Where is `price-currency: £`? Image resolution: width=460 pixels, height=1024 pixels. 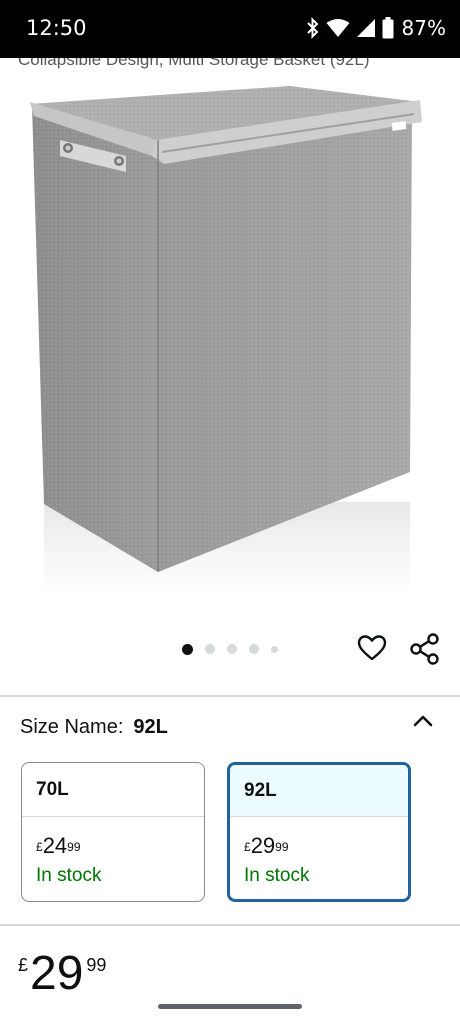 price-currency: £ is located at coordinates (23, 965).